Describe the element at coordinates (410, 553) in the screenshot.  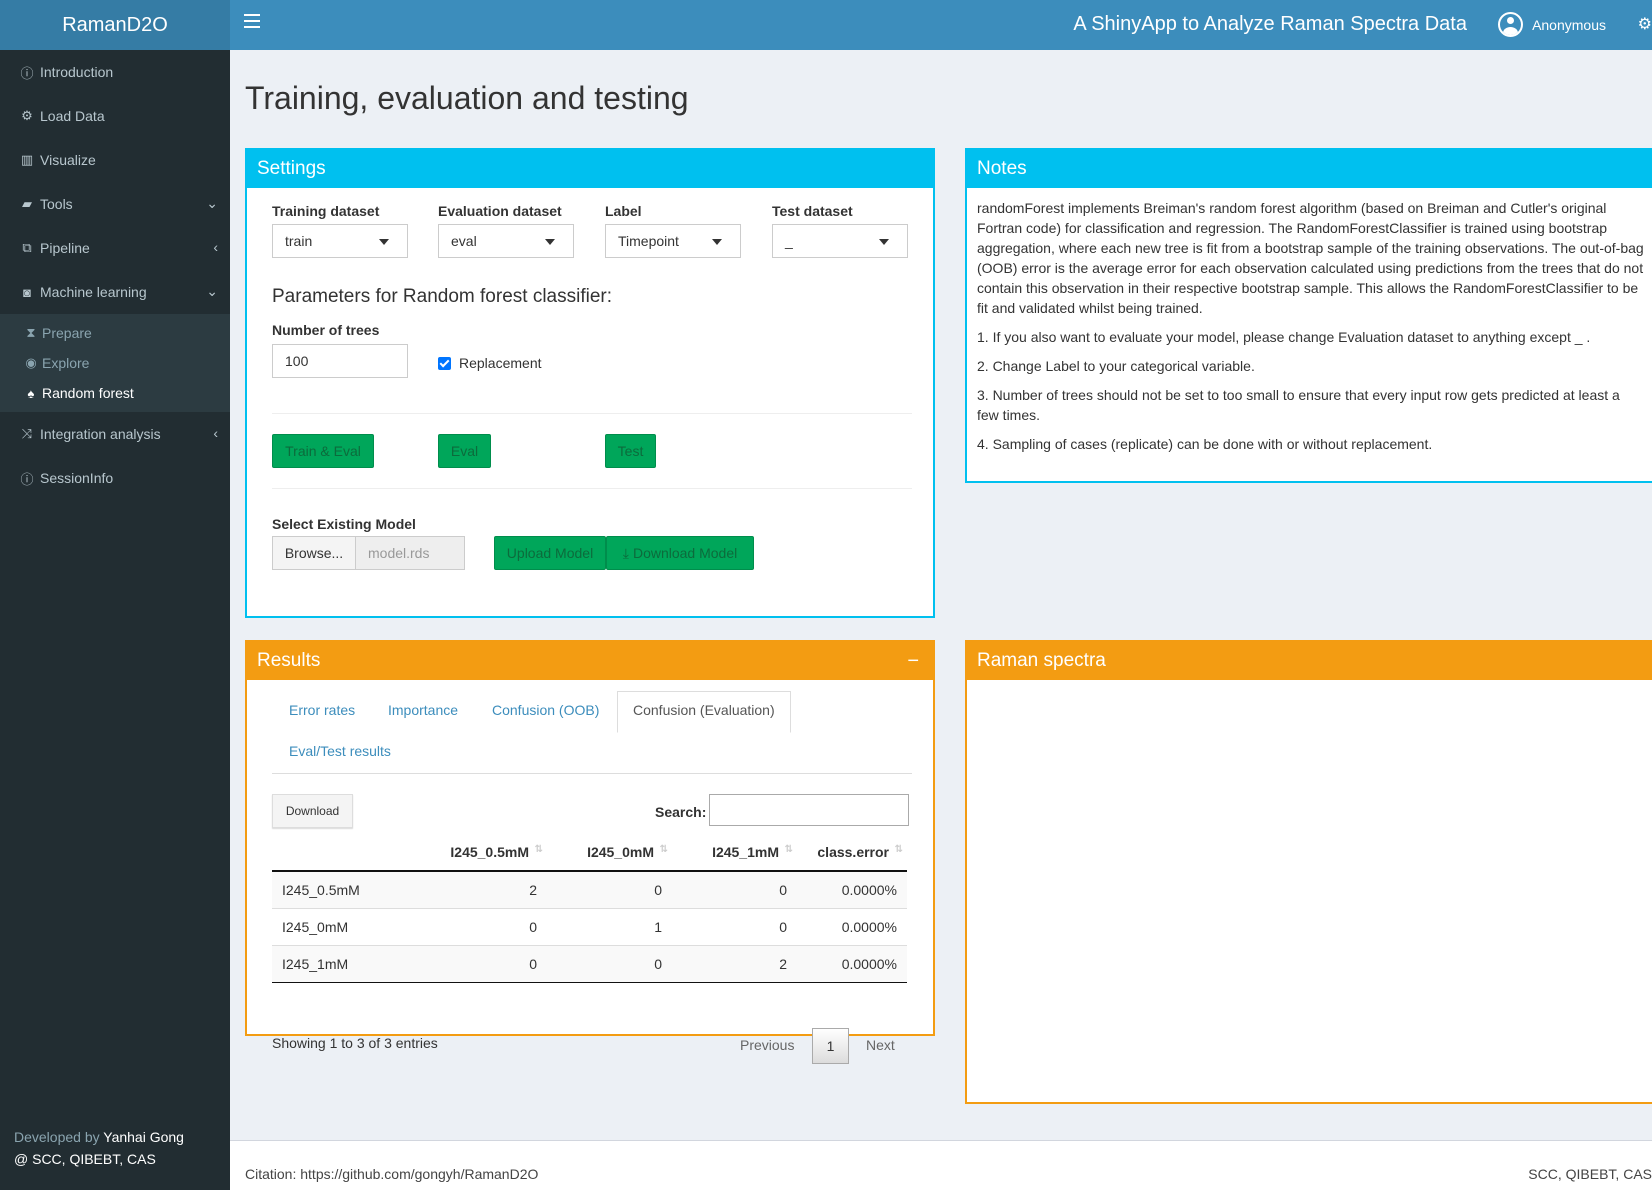
I see `file-name-field: model.rds` at that location.